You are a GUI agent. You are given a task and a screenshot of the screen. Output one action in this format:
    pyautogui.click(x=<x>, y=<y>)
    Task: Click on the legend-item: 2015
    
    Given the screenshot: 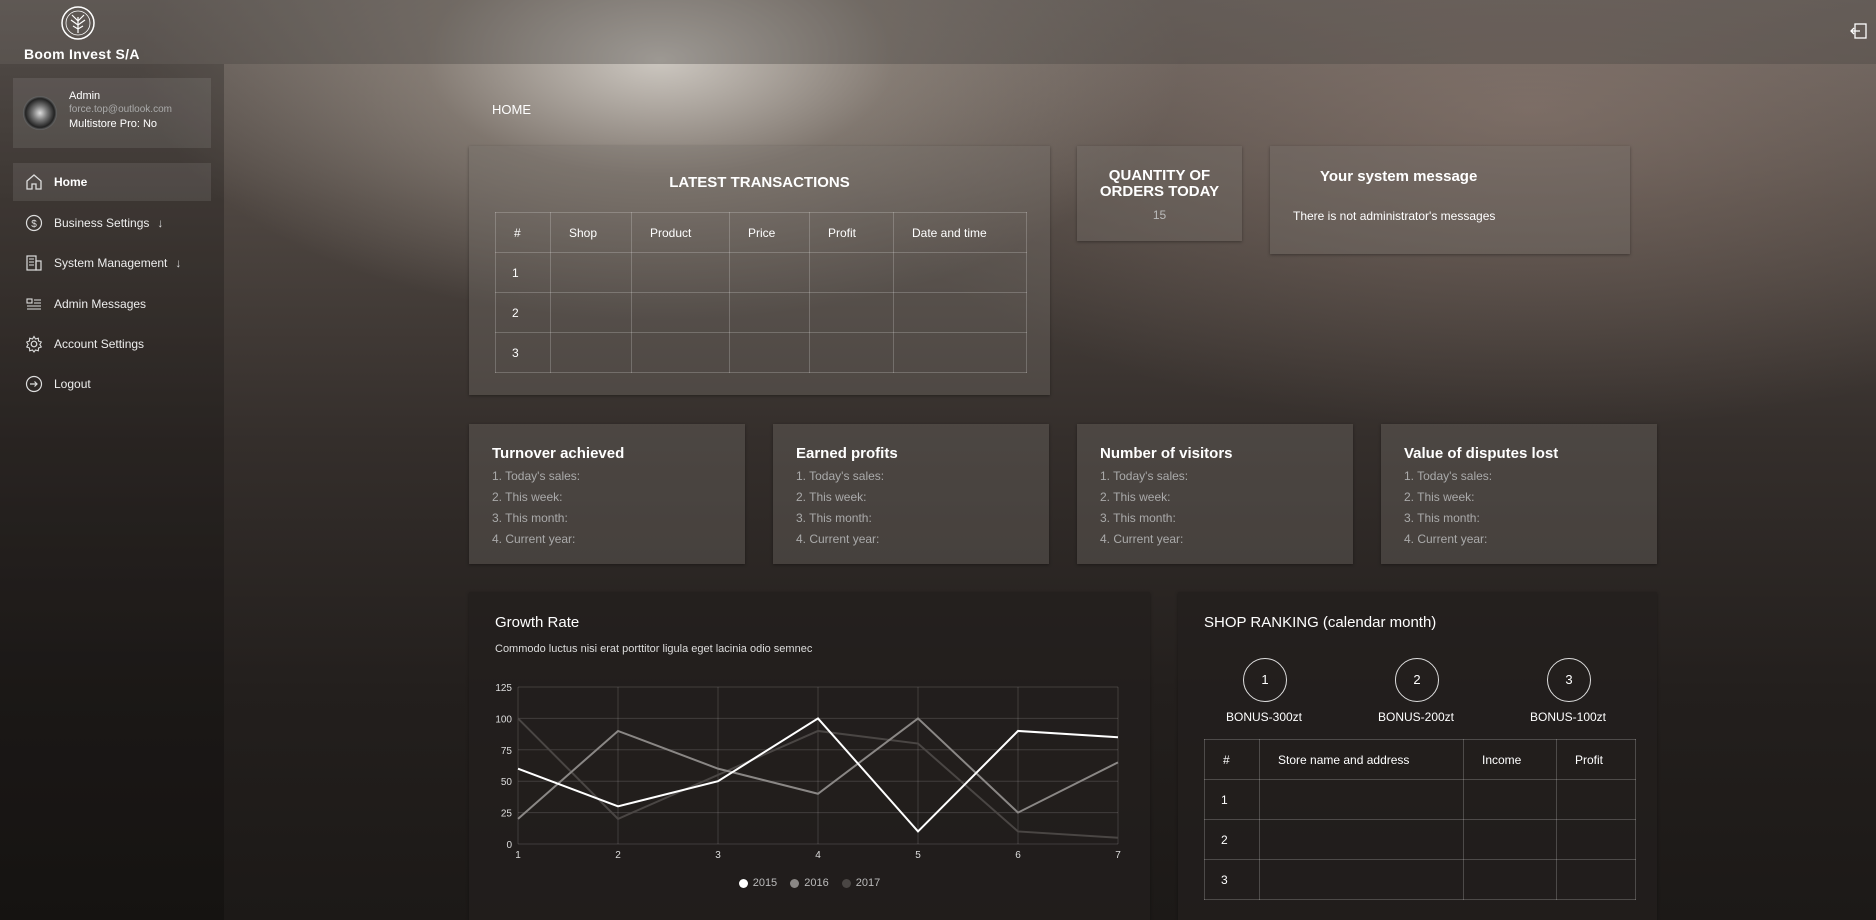 What is the action you would take?
    pyautogui.click(x=758, y=883)
    